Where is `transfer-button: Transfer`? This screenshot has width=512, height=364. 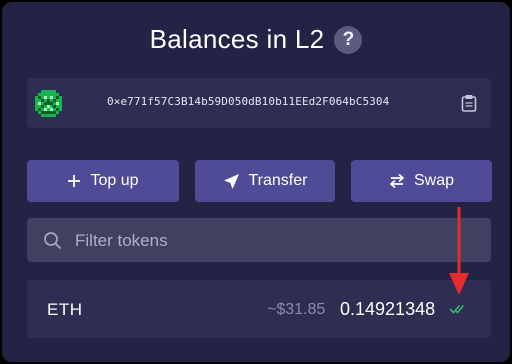
transfer-button: Transfer is located at coordinates (265, 181).